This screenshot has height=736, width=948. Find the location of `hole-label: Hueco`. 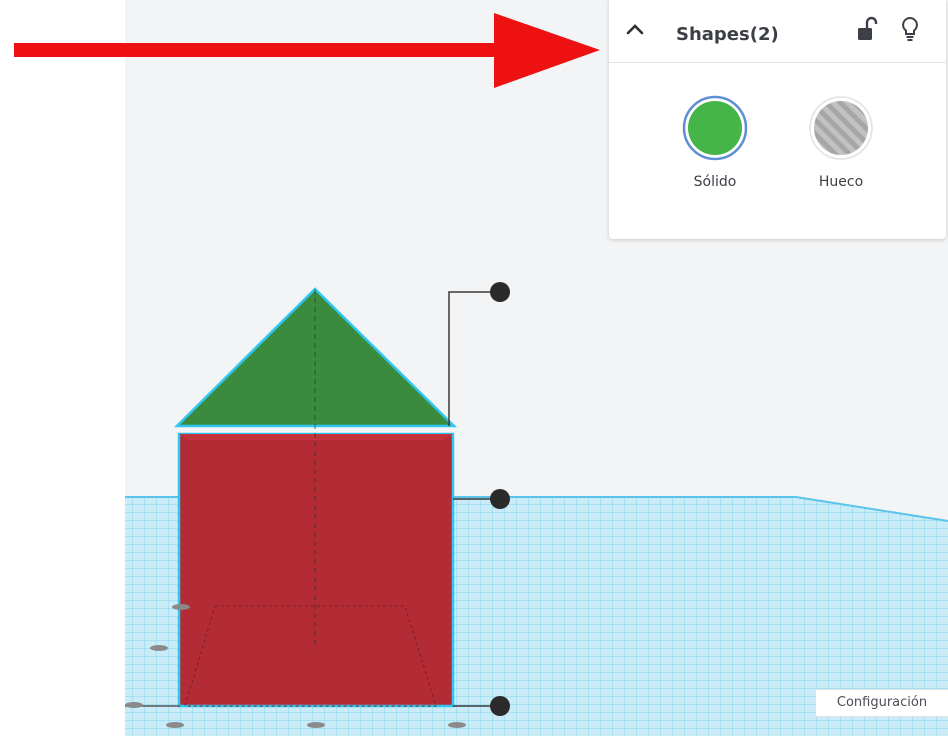

hole-label: Hueco is located at coordinates (841, 182).